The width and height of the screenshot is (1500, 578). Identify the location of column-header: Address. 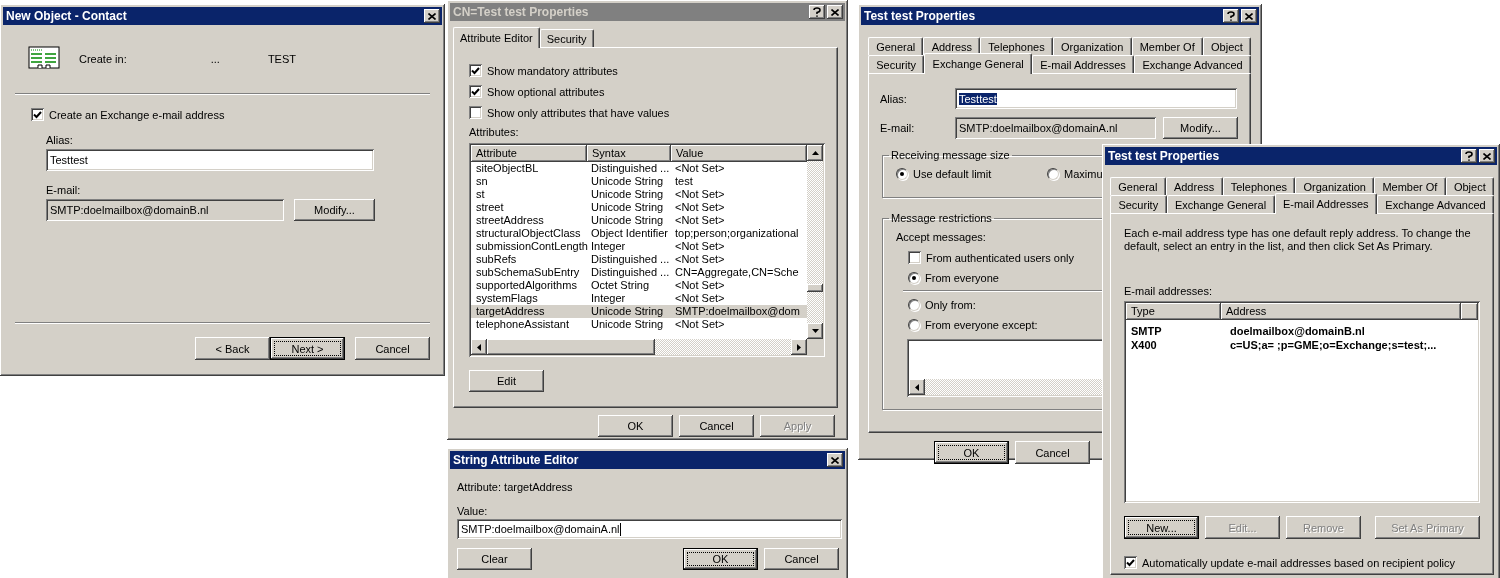
(1341, 311).